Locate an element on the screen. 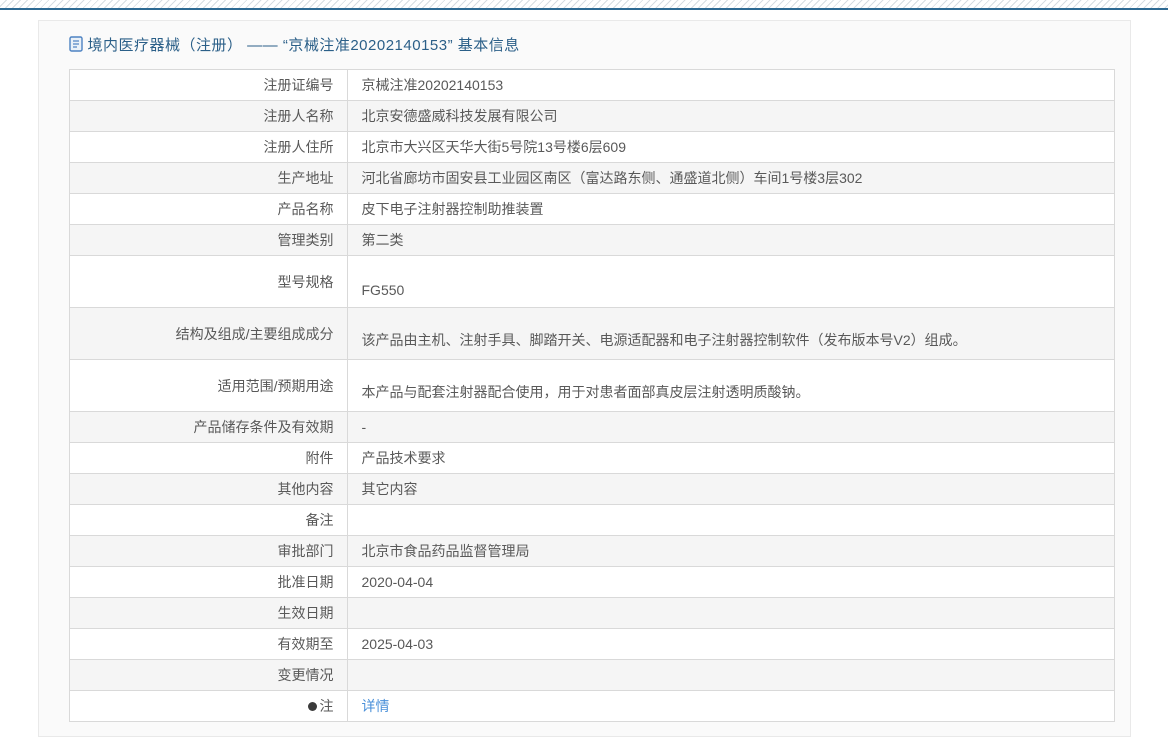  field-value: FG550 is located at coordinates (383, 290).